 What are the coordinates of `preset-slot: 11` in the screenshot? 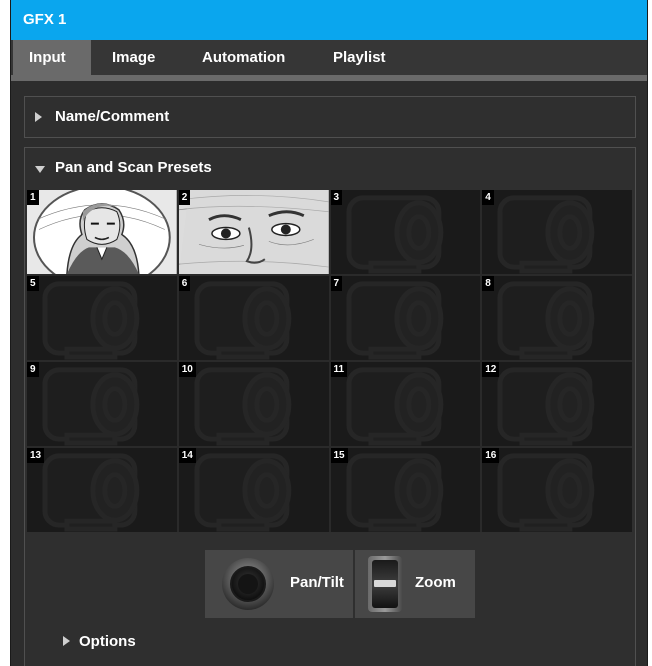 It's located at (405, 404).